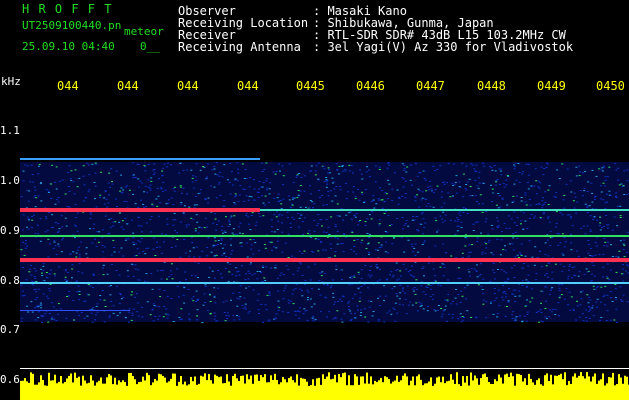  I want to click on detection-count: 0__, so click(150, 46).